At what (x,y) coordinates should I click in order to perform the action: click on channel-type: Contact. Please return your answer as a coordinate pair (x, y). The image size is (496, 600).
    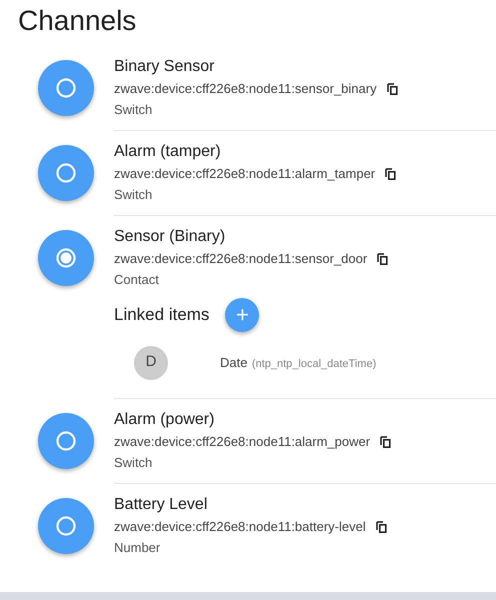
    Looking at the image, I should click on (137, 279).